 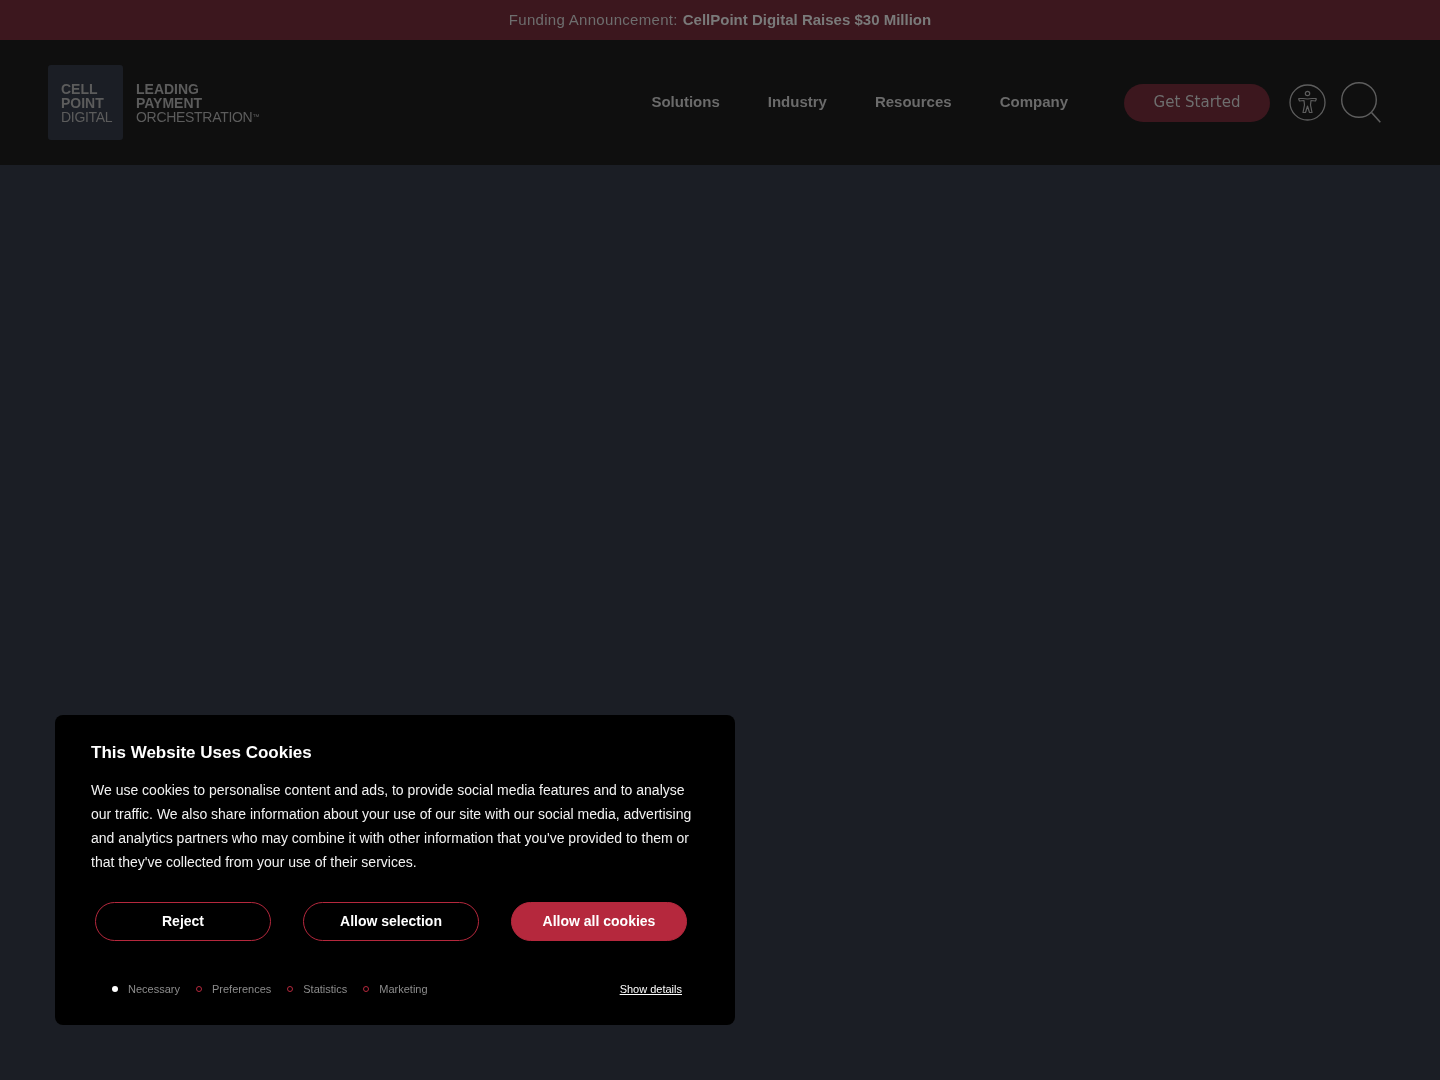 What do you see at coordinates (202, 753) in the screenshot?
I see `dialog-title: This Website Uses Cookies` at bounding box center [202, 753].